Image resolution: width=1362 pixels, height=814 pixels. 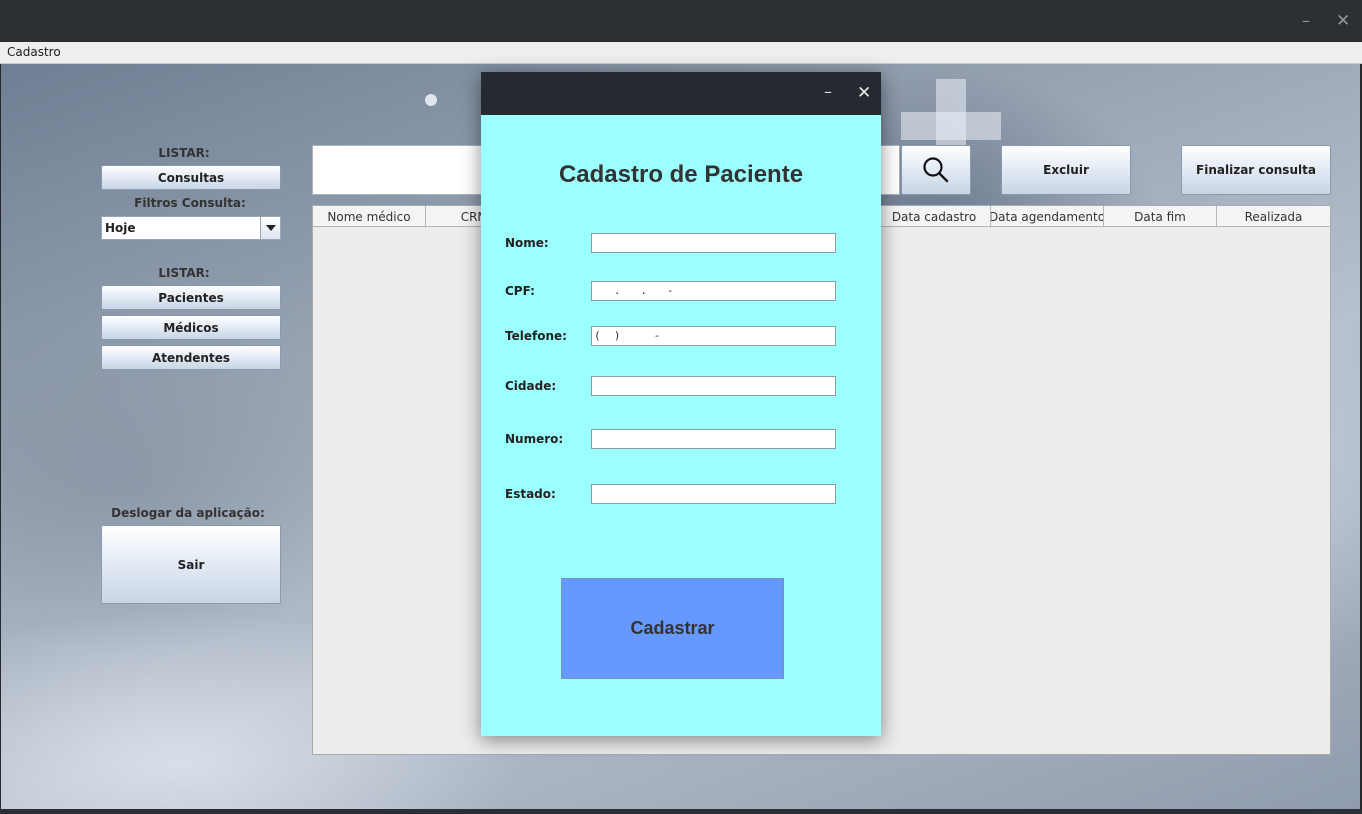 I want to click on search-icon, so click(x=936, y=170).